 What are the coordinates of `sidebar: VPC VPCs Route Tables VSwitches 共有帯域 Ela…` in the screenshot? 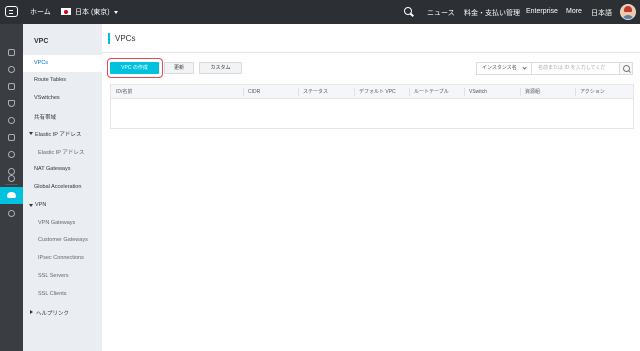 It's located at (62, 187).